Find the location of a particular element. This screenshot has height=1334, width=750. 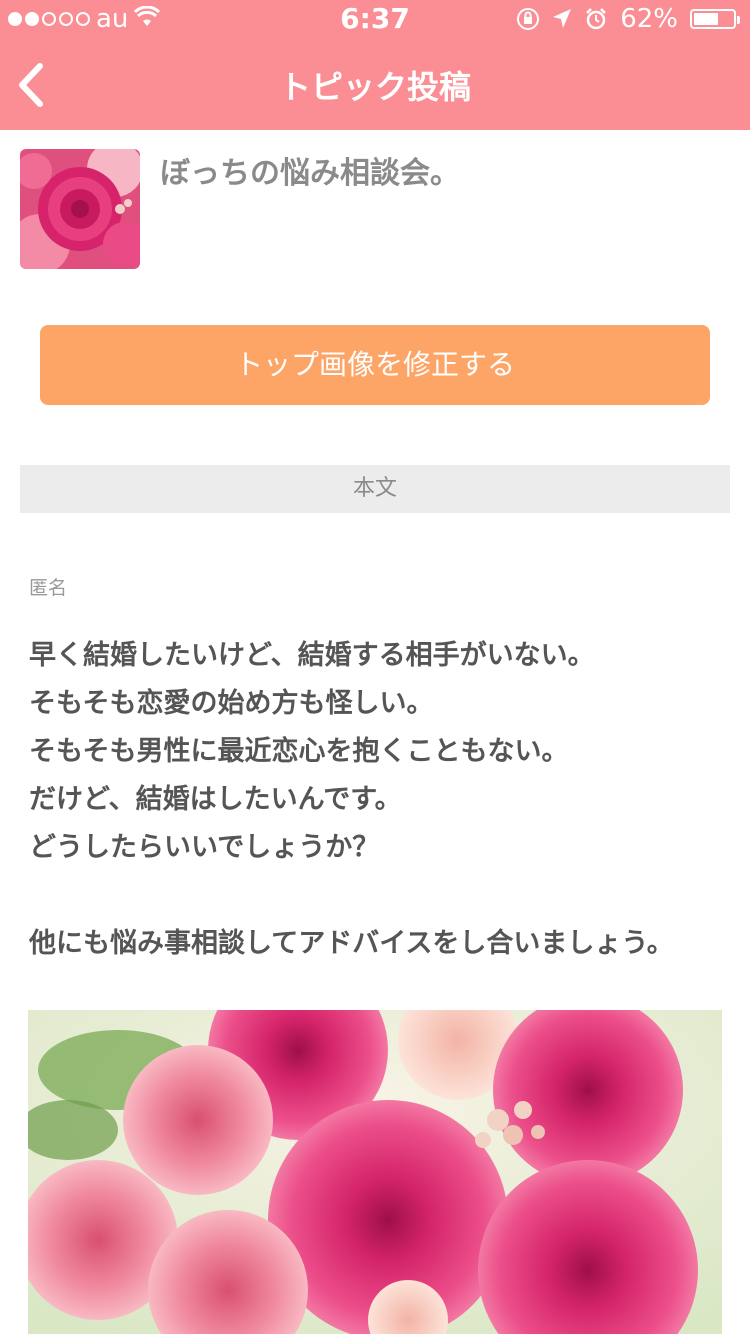

battery-percent: 62% is located at coordinates (649, 19).